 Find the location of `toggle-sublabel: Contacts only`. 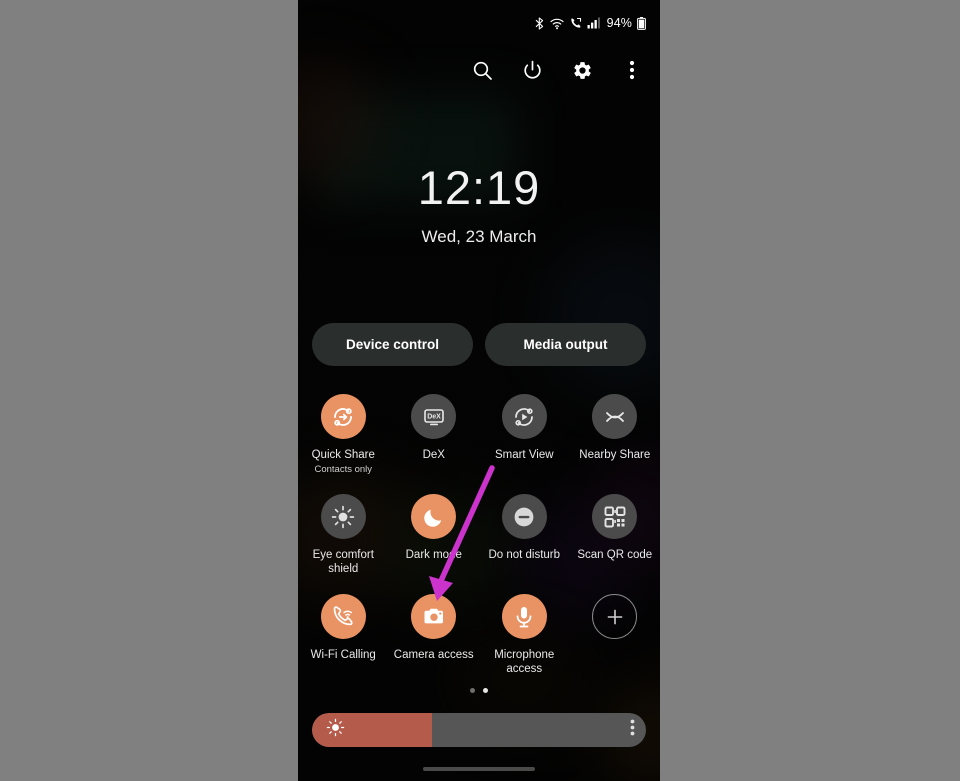

toggle-sublabel: Contacts only is located at coordinates (343, 469).